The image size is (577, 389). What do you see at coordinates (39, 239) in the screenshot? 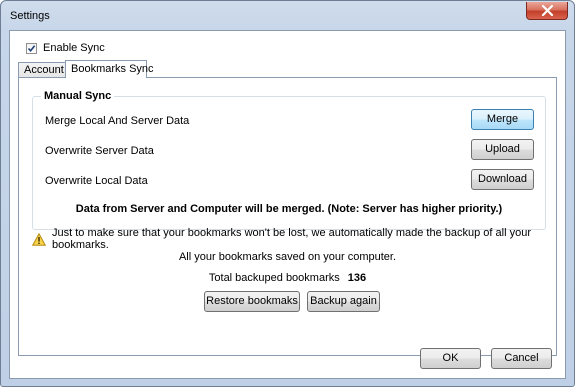
I see `warning-icon` at bounding box center [39, 239].